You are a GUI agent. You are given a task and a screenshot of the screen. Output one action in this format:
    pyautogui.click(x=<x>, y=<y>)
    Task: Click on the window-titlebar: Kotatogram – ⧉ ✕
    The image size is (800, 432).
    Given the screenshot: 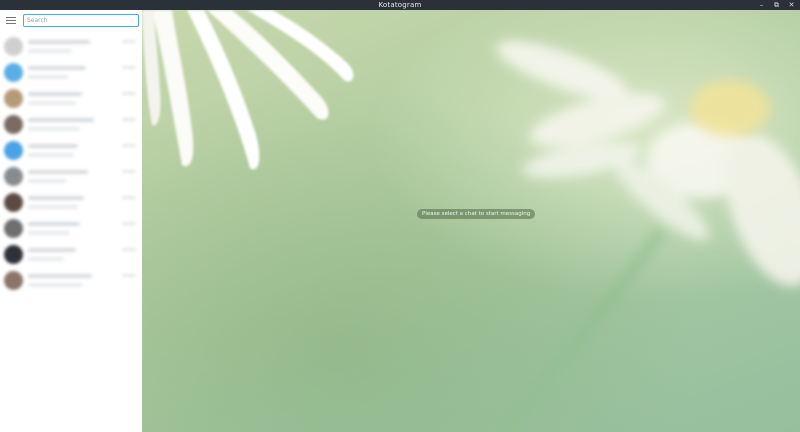 What is the action you would take?
    pyautogui.click(x=400, y=5)
    